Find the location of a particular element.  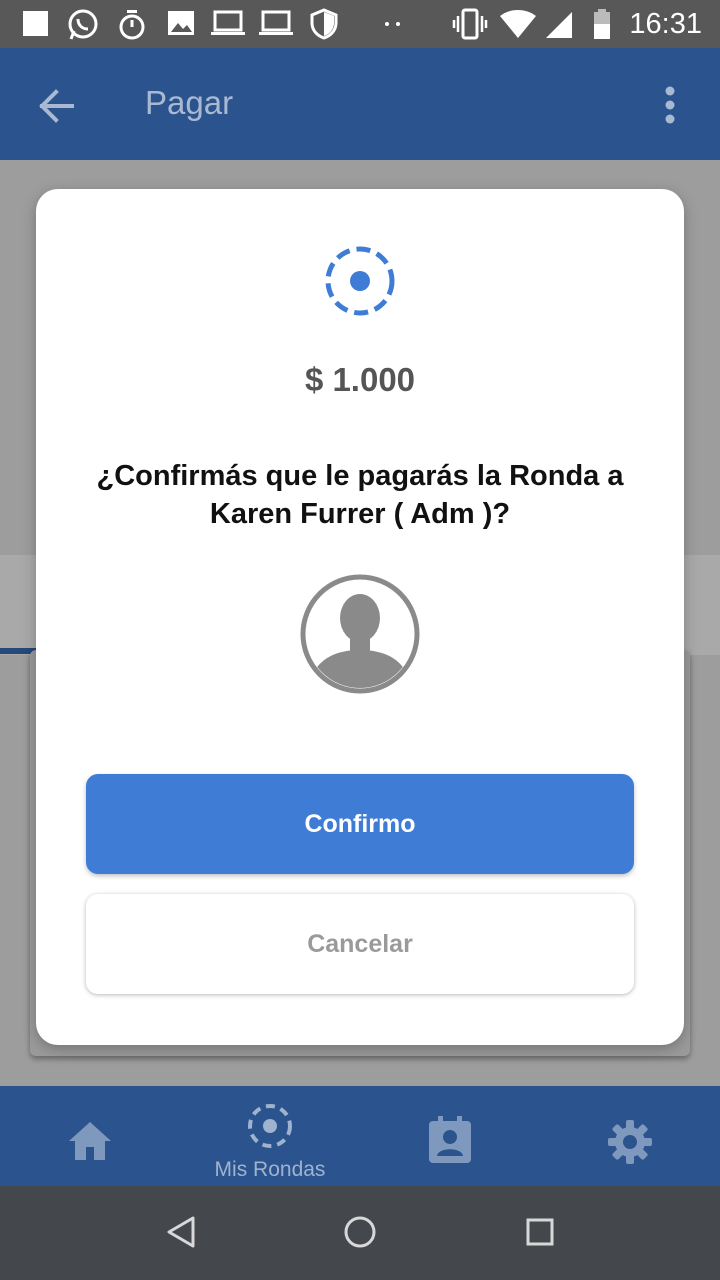

avatar is located at coordinates (360, 634).